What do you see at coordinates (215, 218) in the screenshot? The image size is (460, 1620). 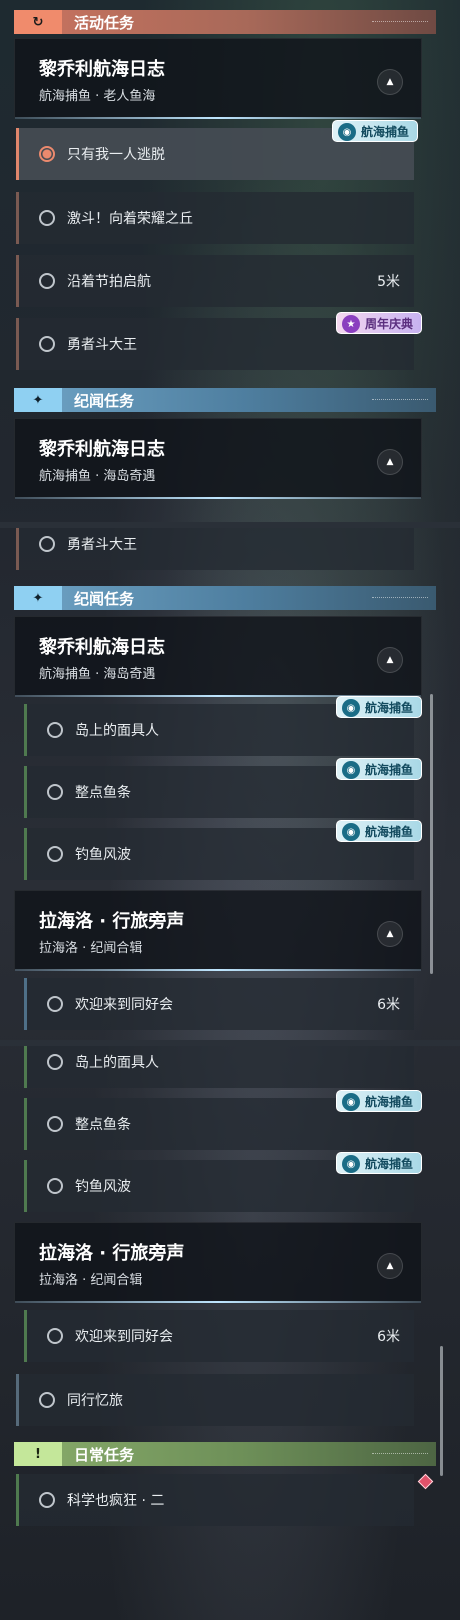 I see `quest-item: 激斗！向着荣耀之丘` at bounding box center [215, 218].